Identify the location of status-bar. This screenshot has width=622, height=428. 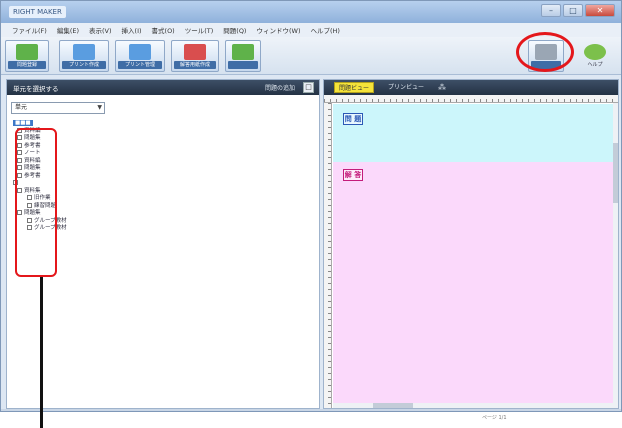
(311, 410).